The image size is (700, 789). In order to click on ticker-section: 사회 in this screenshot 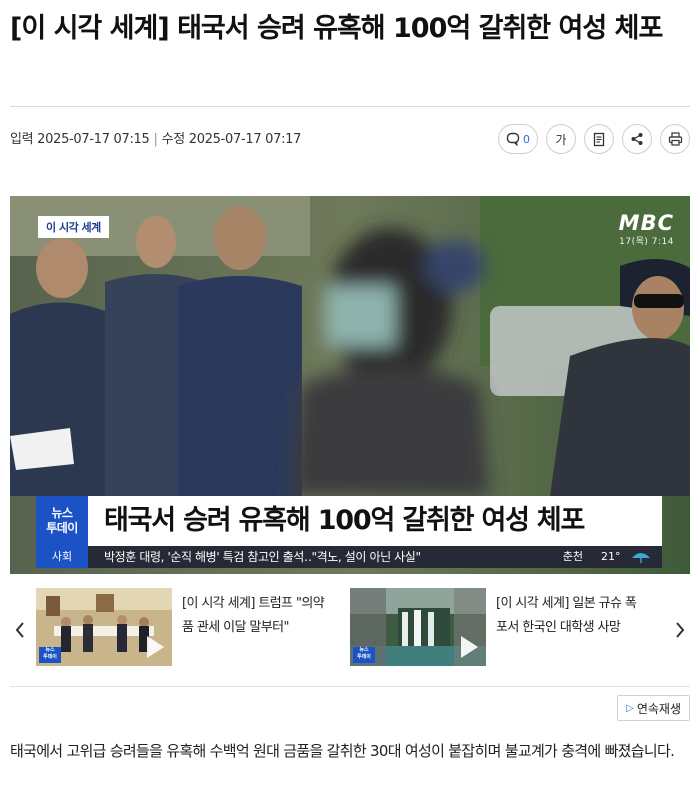, I will do `click(62, 557)`.